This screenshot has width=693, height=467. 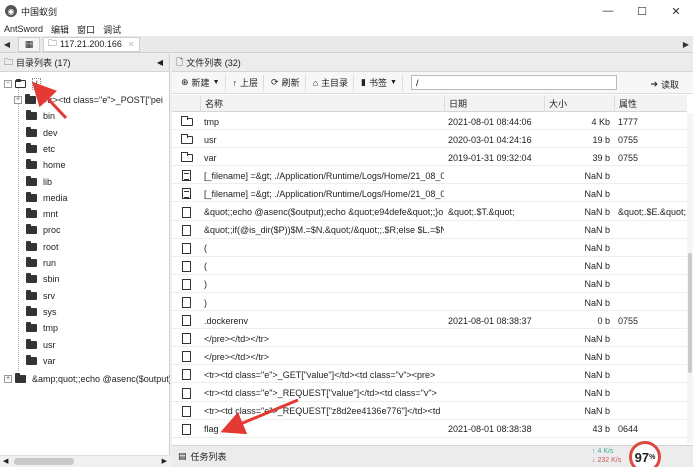 What do you see at coordinates (85, 461) in the screenshot?
I see `left-horizontal-scrollbar: ◀ ▶` at bounding box center [85, 461].